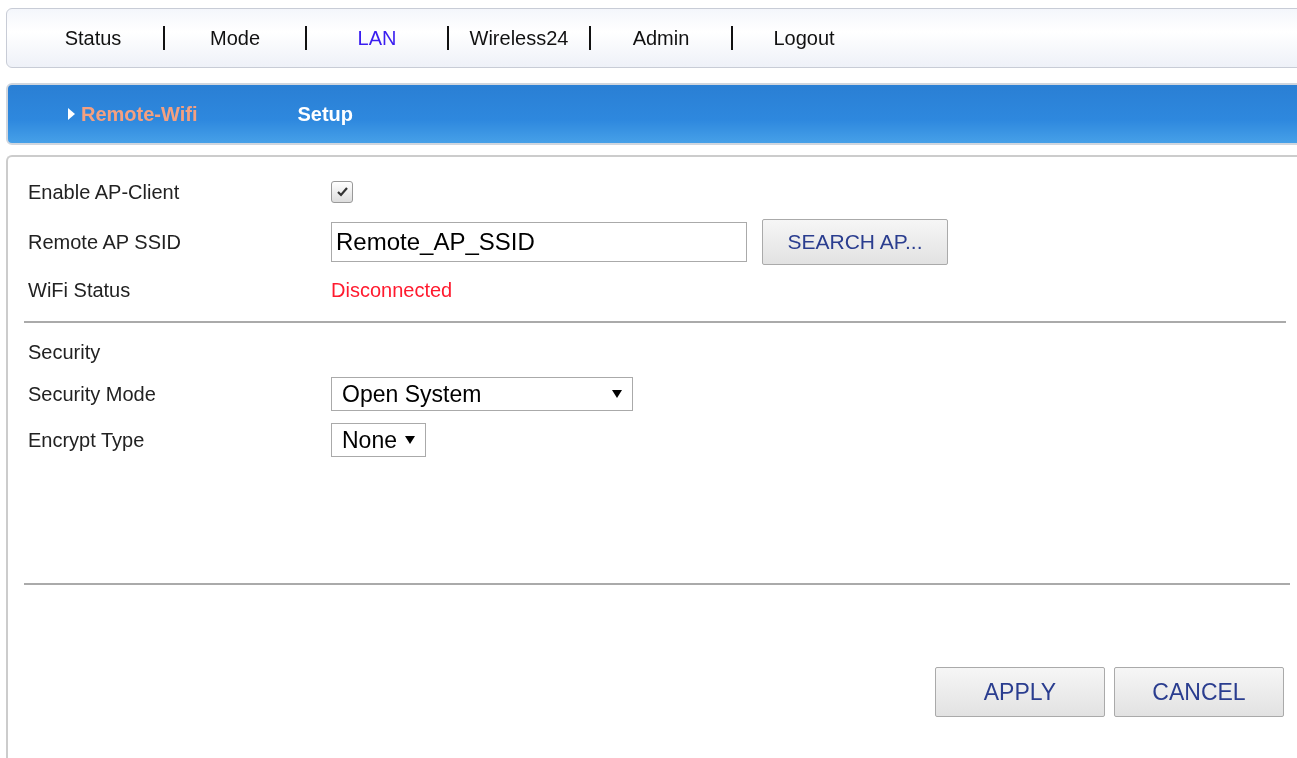 This screenshot has height=758, width=1297. I want to click on nav-link: Mode, so click(235, 38).